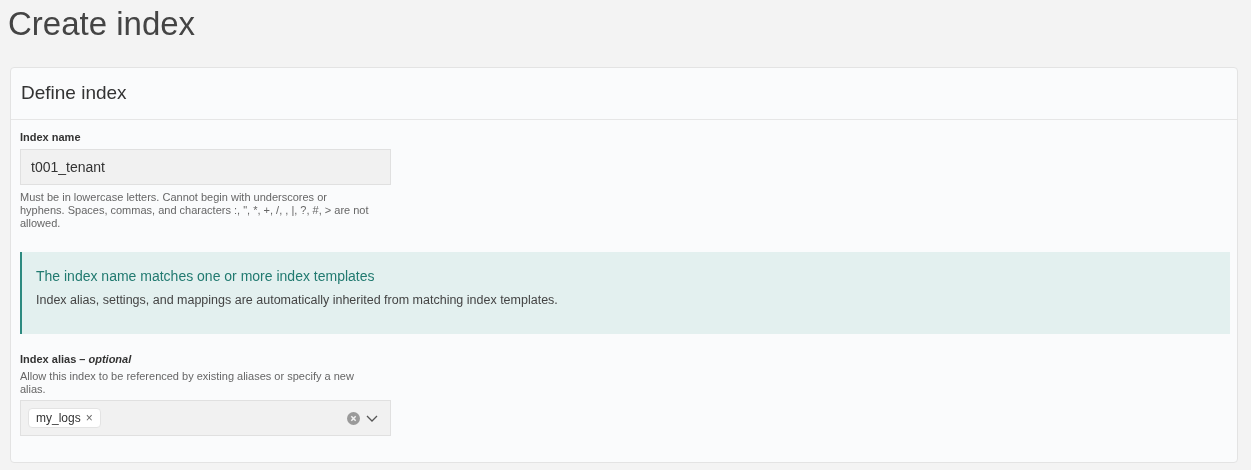  What do you see at coordinates (205, 418) in the screenshot?
I see `alias-combo-box: my_logs ×` at bounding box center [205, 418].